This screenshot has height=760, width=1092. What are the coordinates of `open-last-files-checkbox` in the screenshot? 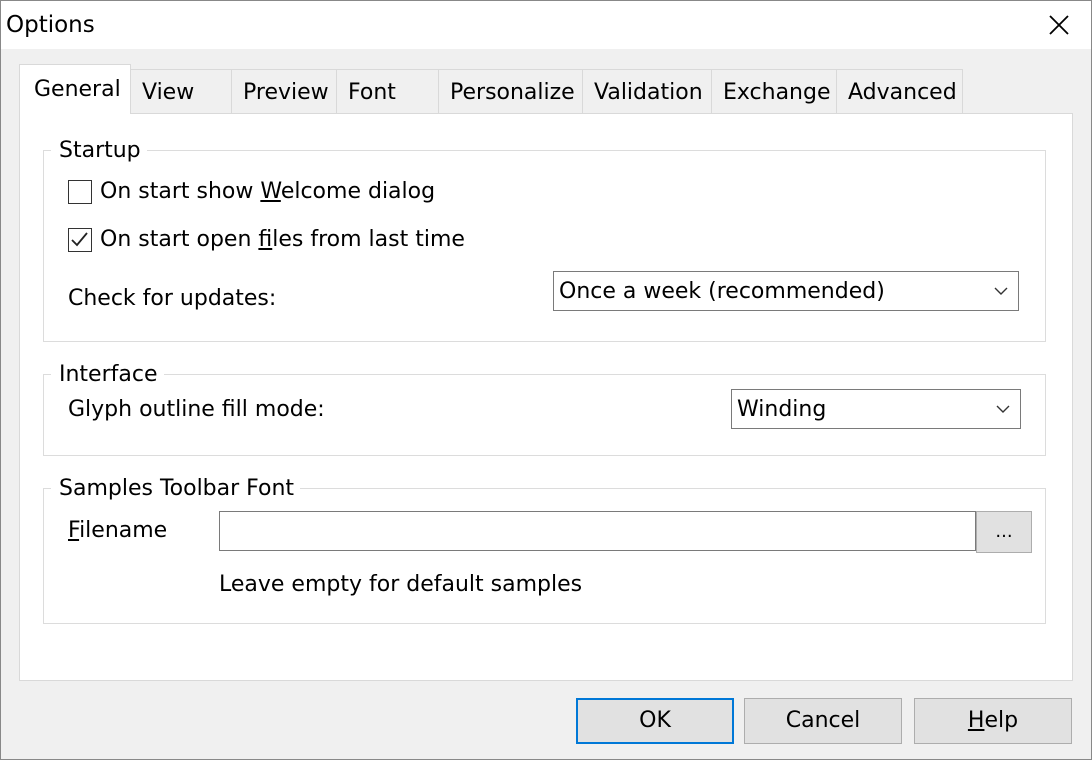 It's located at (80, 240).